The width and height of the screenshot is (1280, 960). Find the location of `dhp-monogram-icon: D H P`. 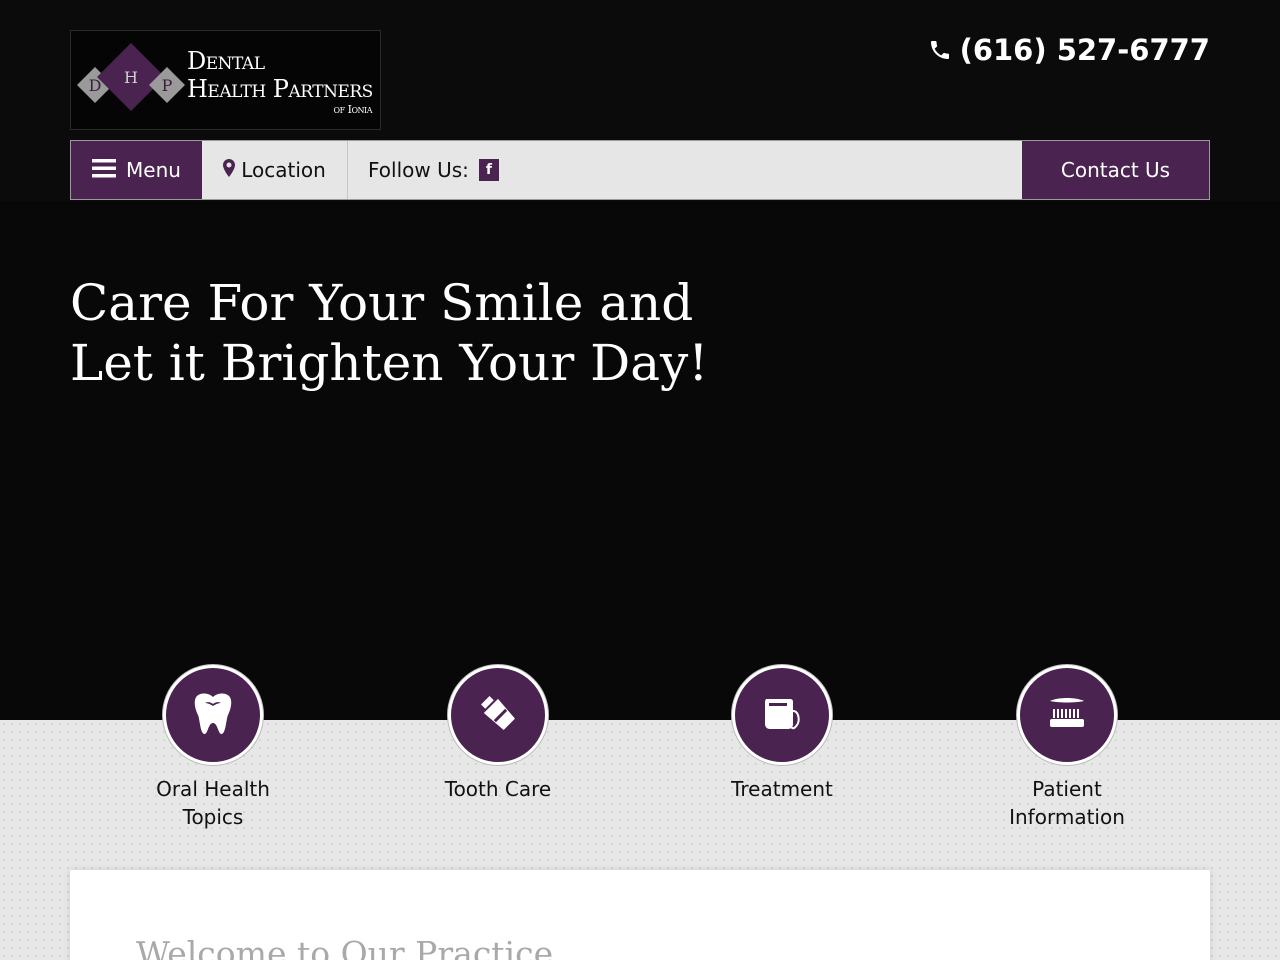

dhp-monogram-icon: D H P is located at coordinates (131, 77).